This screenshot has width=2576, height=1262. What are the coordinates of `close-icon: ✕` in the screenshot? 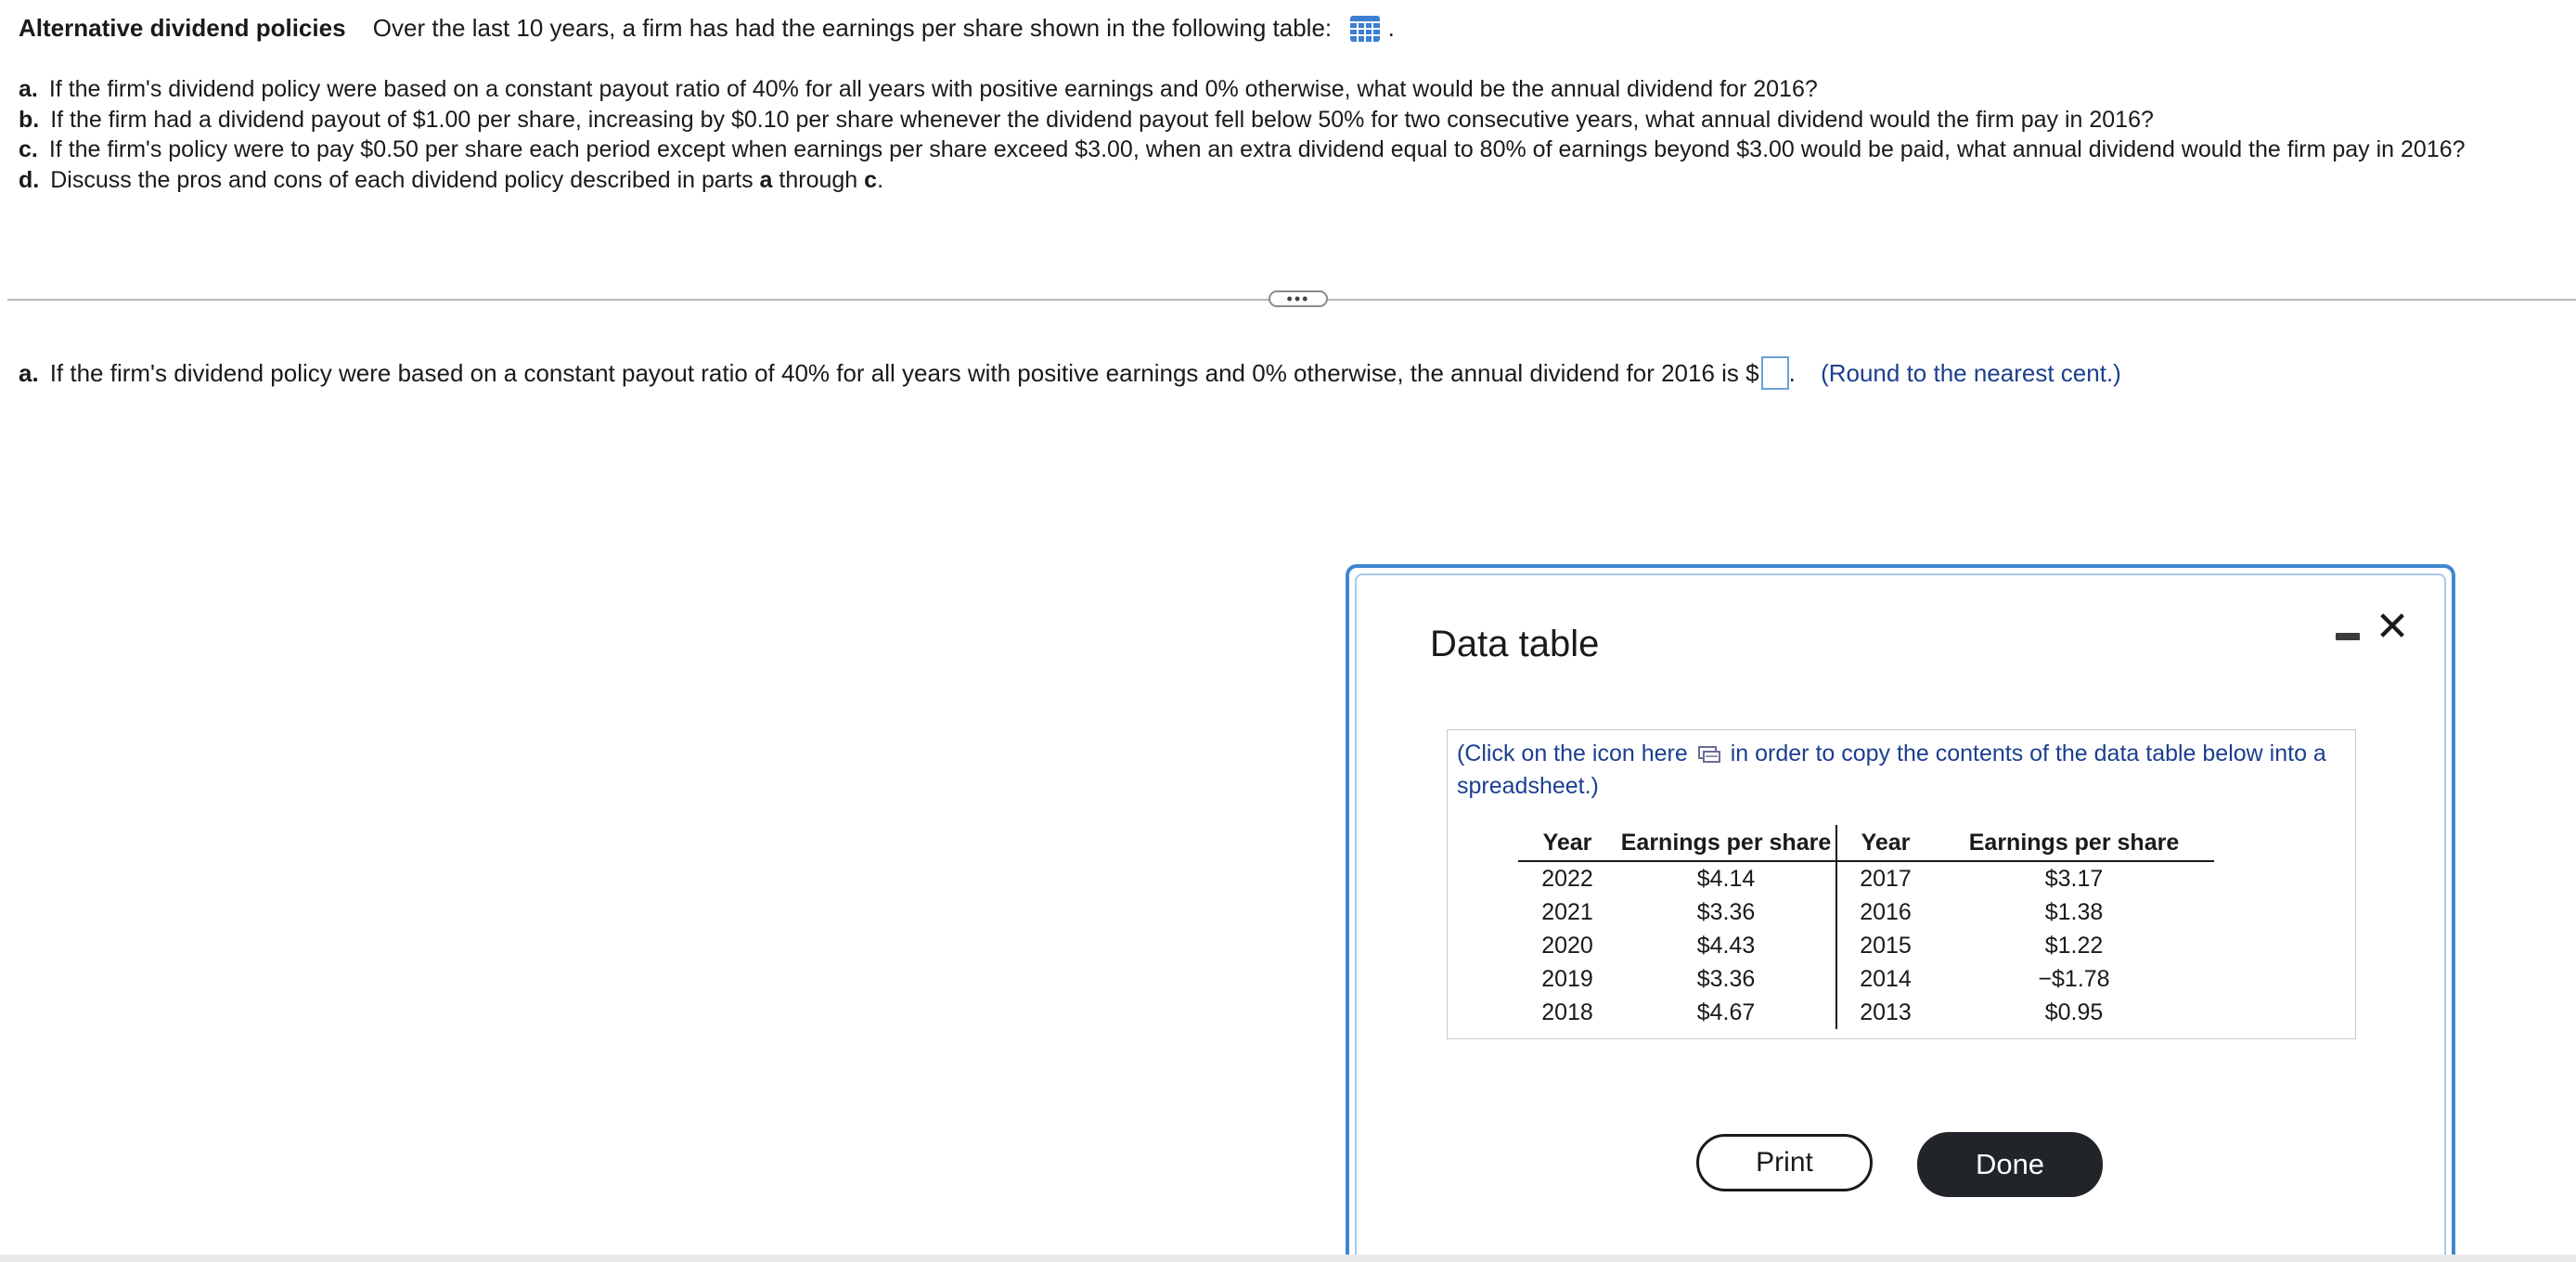 It's located at (2392, 627).